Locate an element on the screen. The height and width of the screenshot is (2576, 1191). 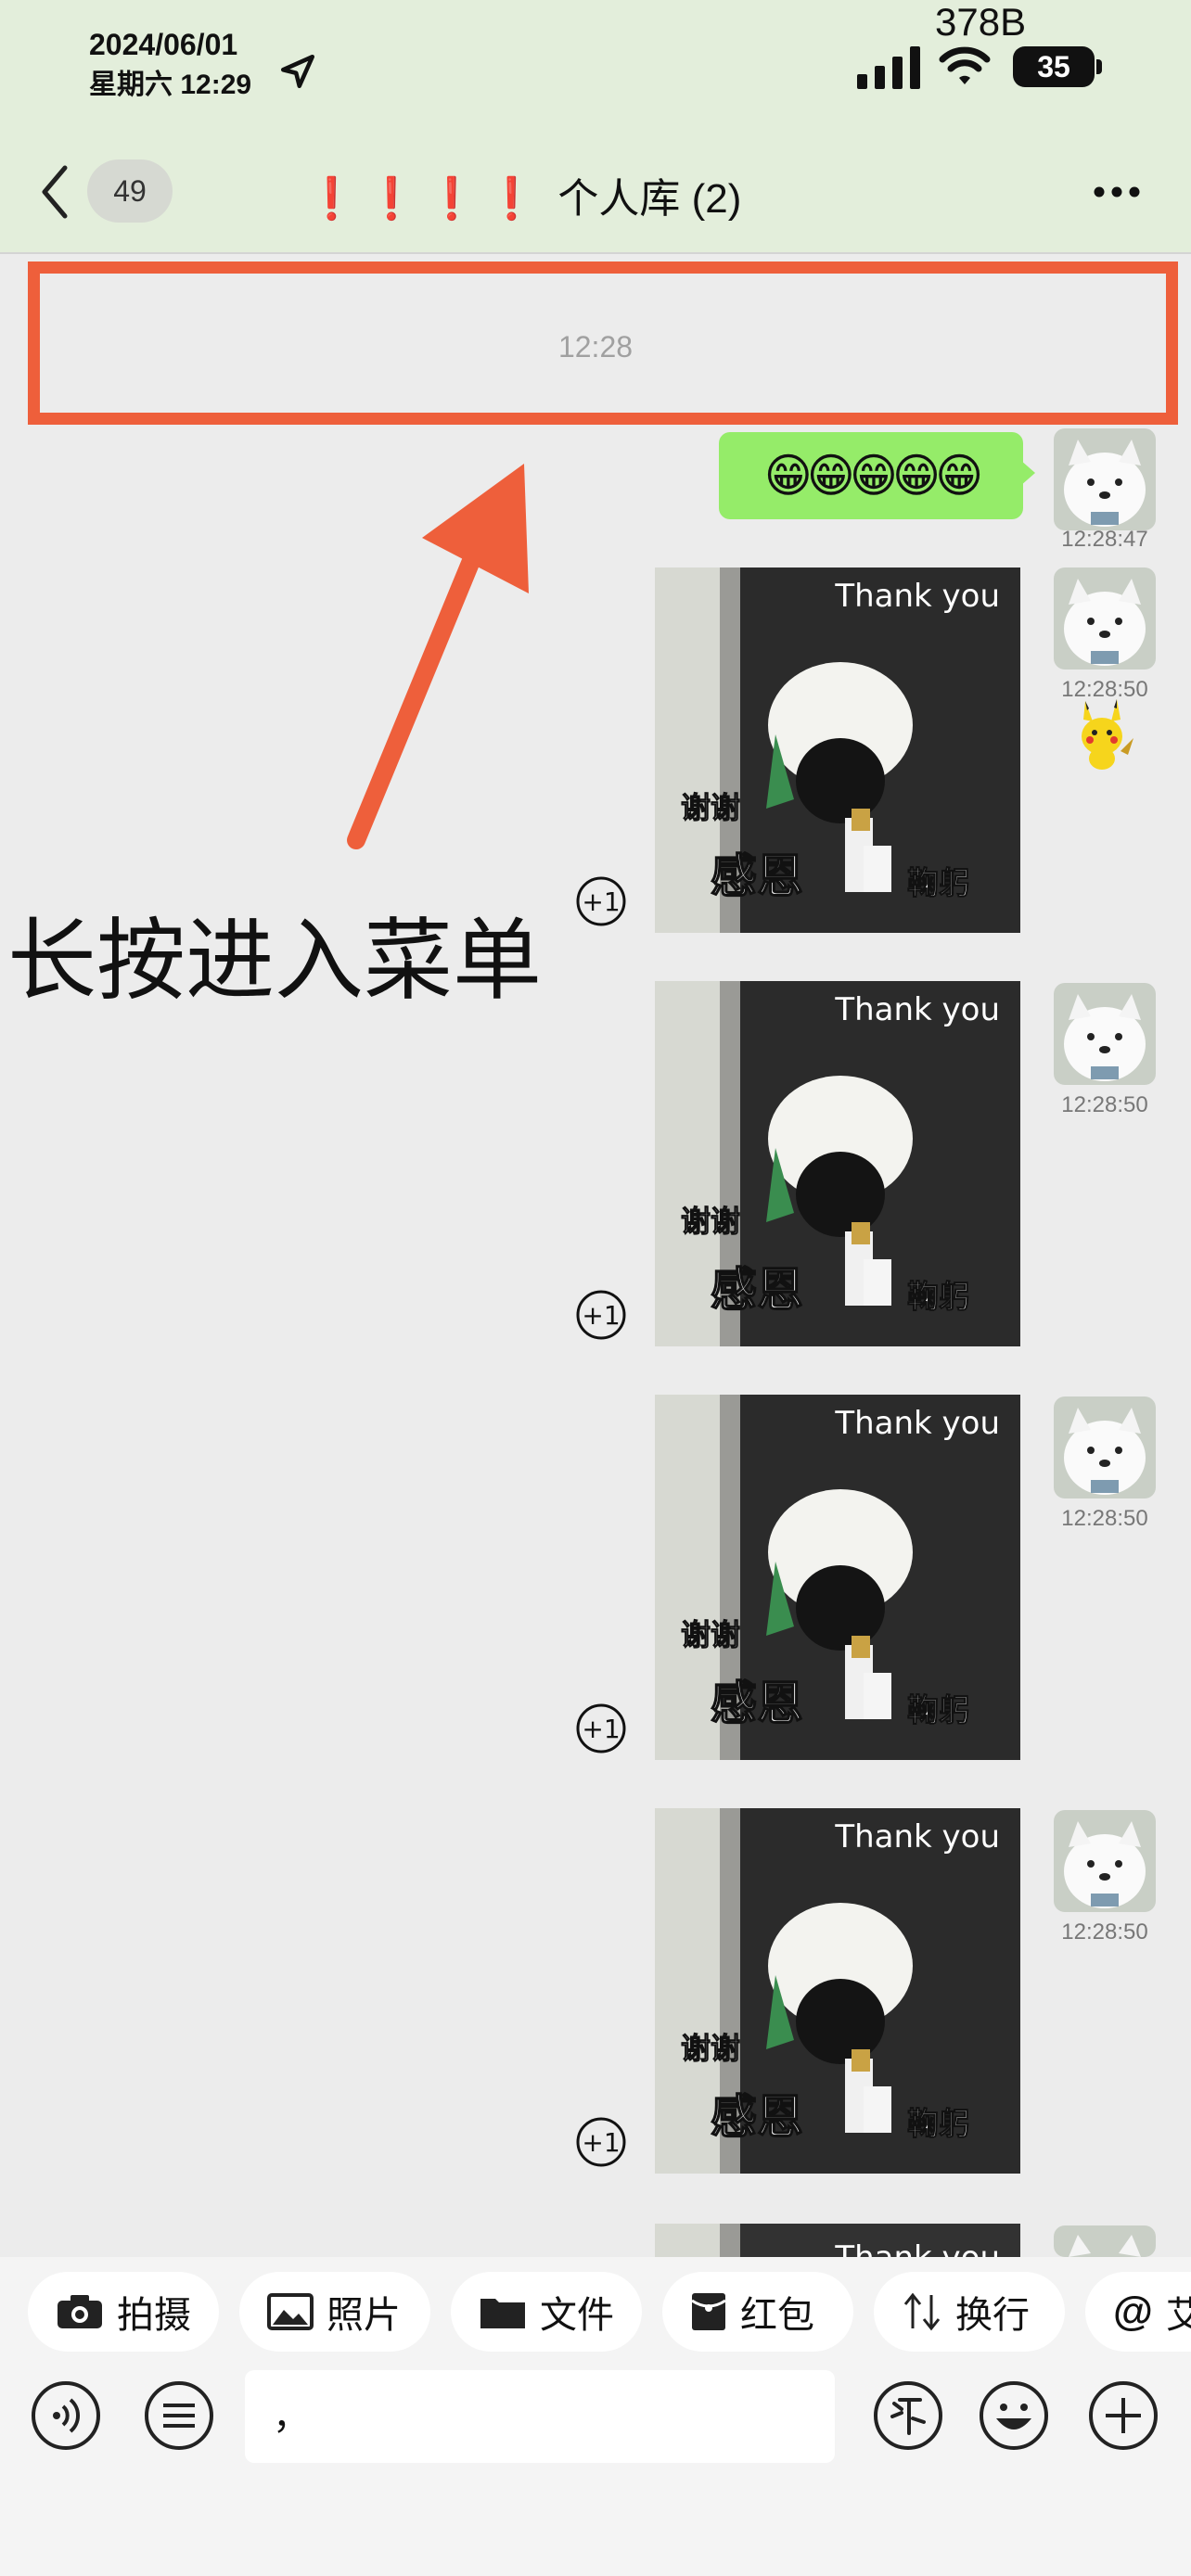
voice-button is located at coordinates (66, 2415).